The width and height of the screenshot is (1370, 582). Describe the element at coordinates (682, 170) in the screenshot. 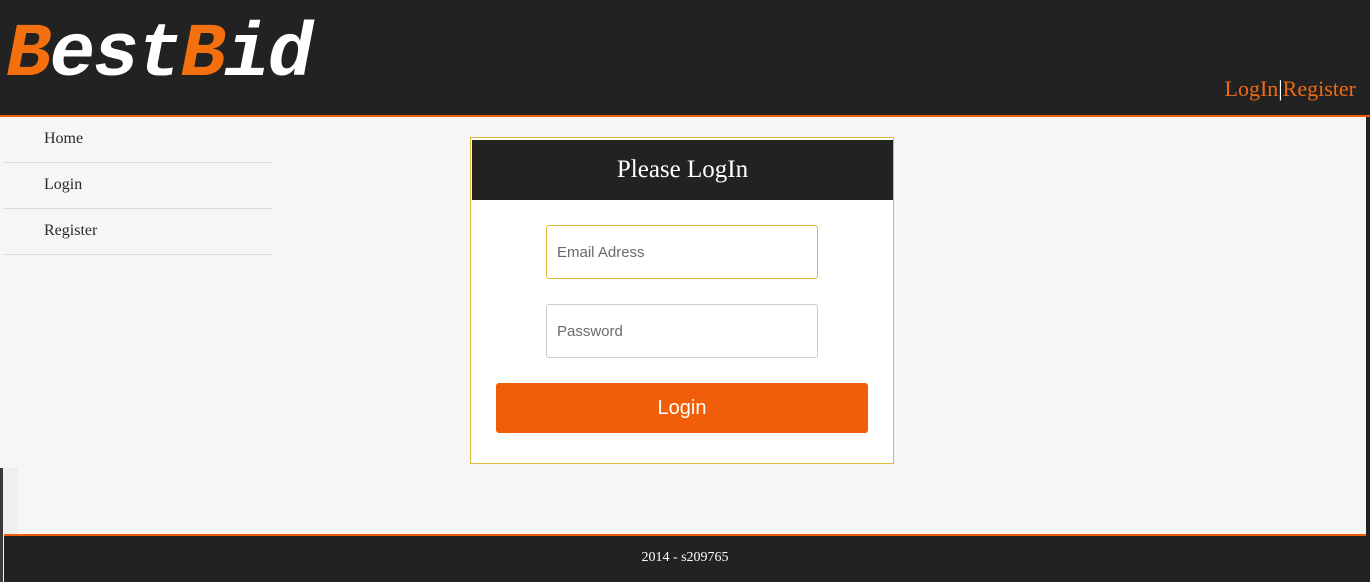

I see `login-title: Please LogIn` at that location.